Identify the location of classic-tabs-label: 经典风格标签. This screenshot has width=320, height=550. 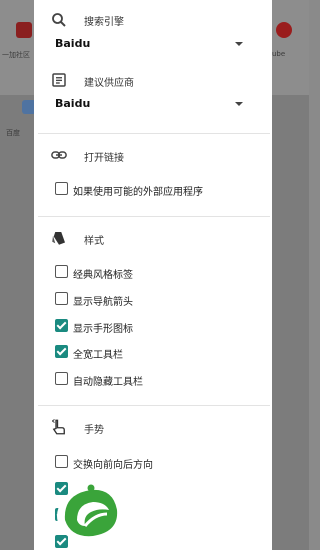
(103, 275).